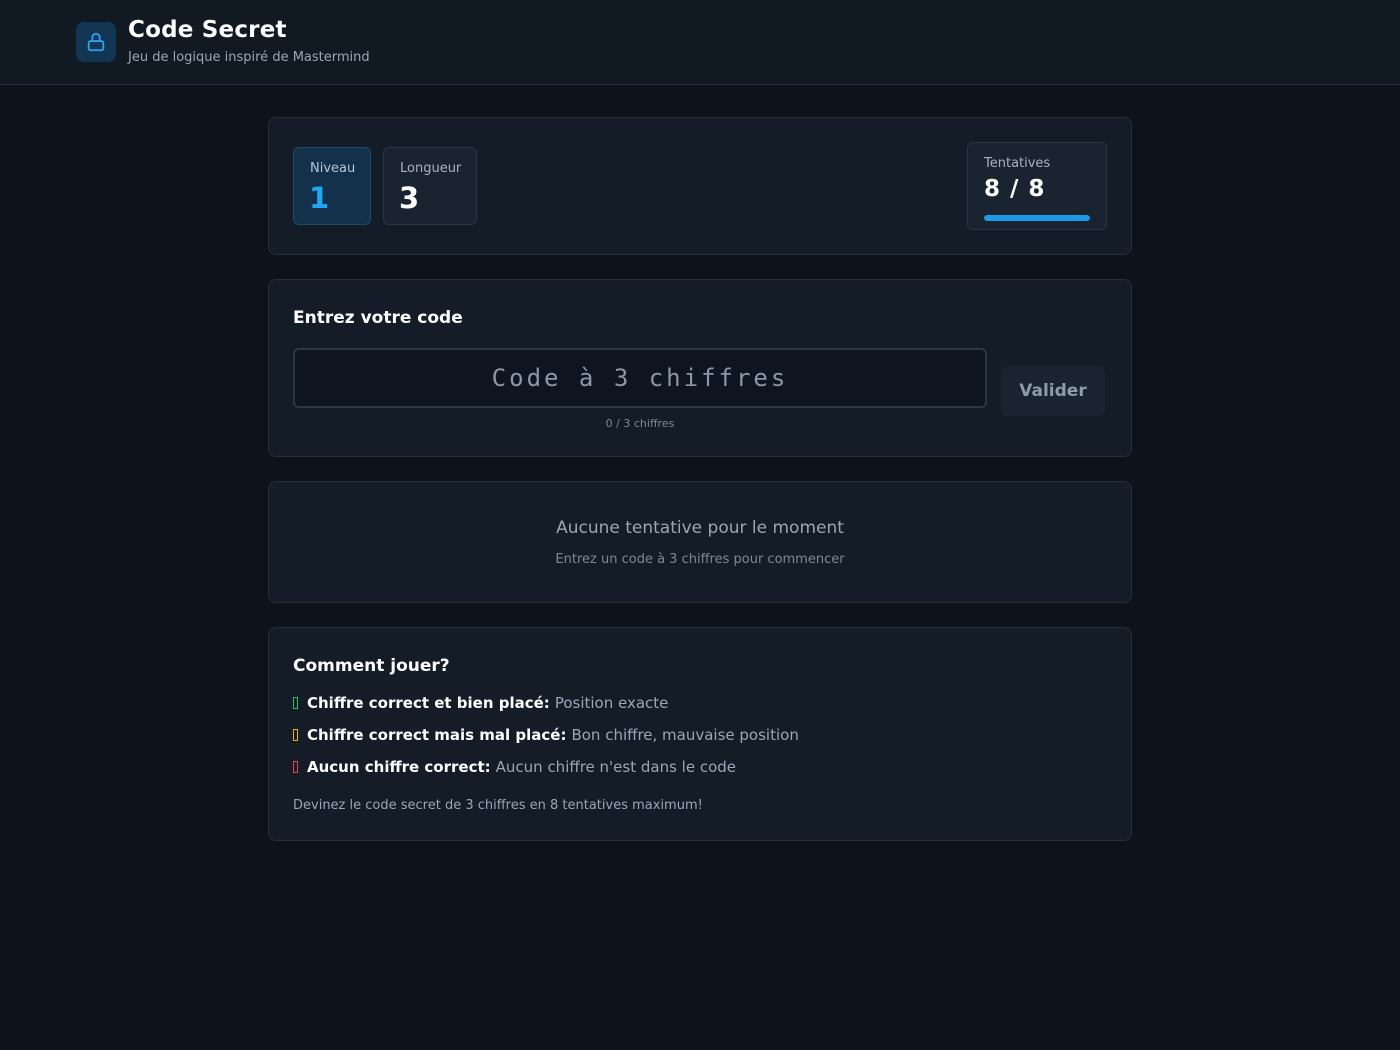 This screenshot has width=1400, height=1050. I want to click on red-marker-icon, so click(295, 767).